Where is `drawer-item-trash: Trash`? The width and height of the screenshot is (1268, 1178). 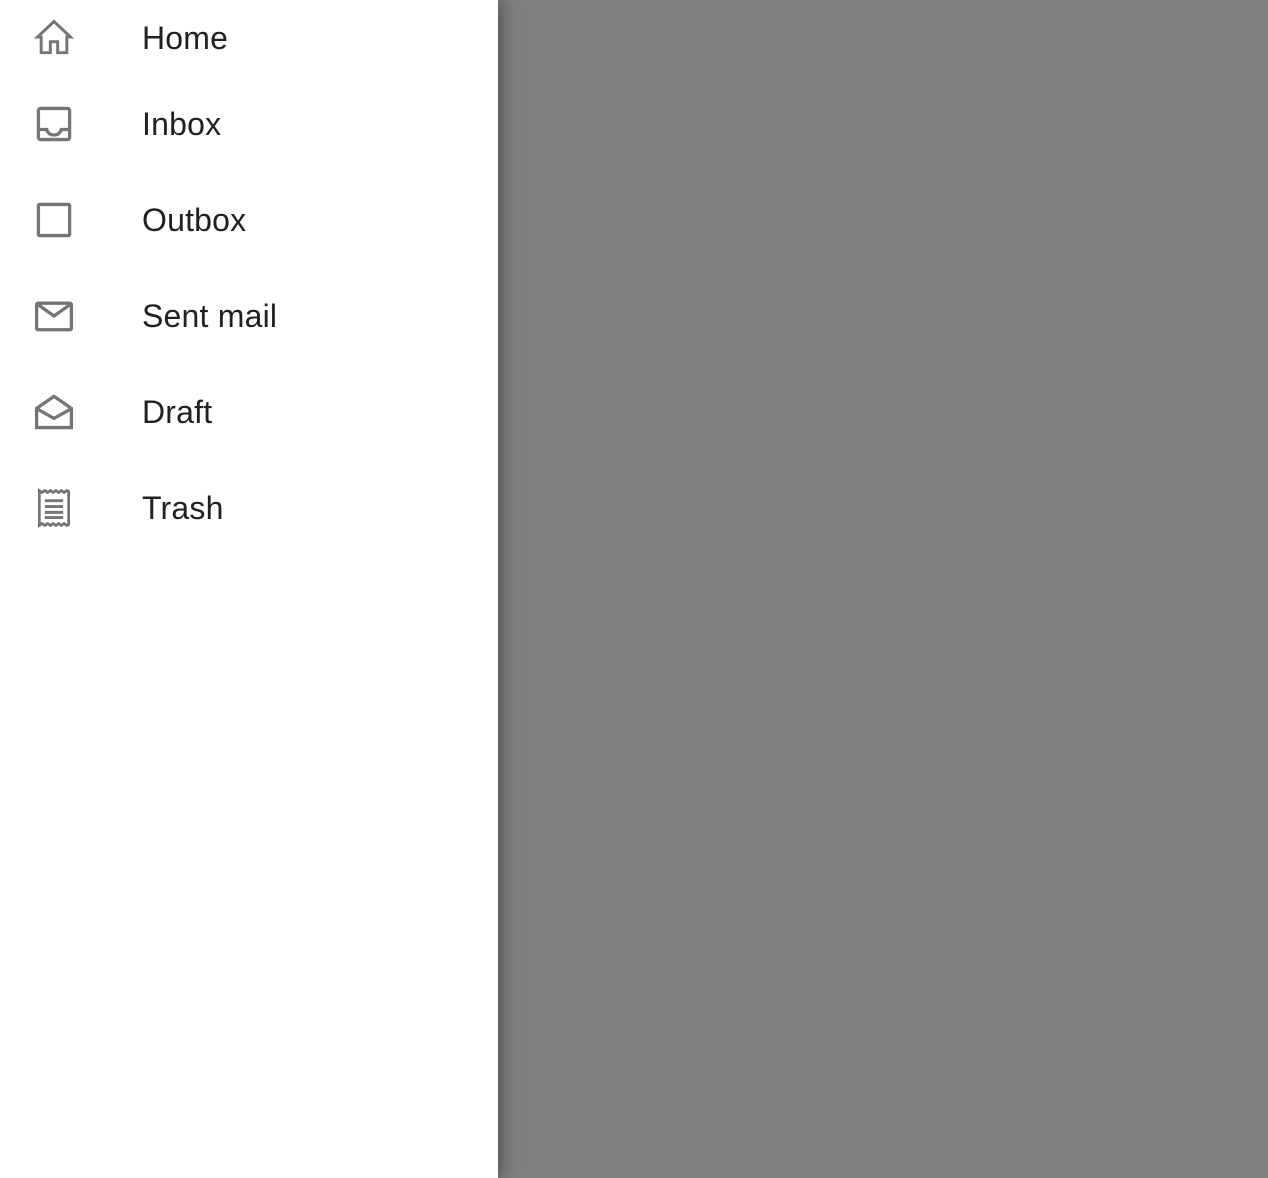
drawer-item-trash: Trash is located at coordinates (249, 508).